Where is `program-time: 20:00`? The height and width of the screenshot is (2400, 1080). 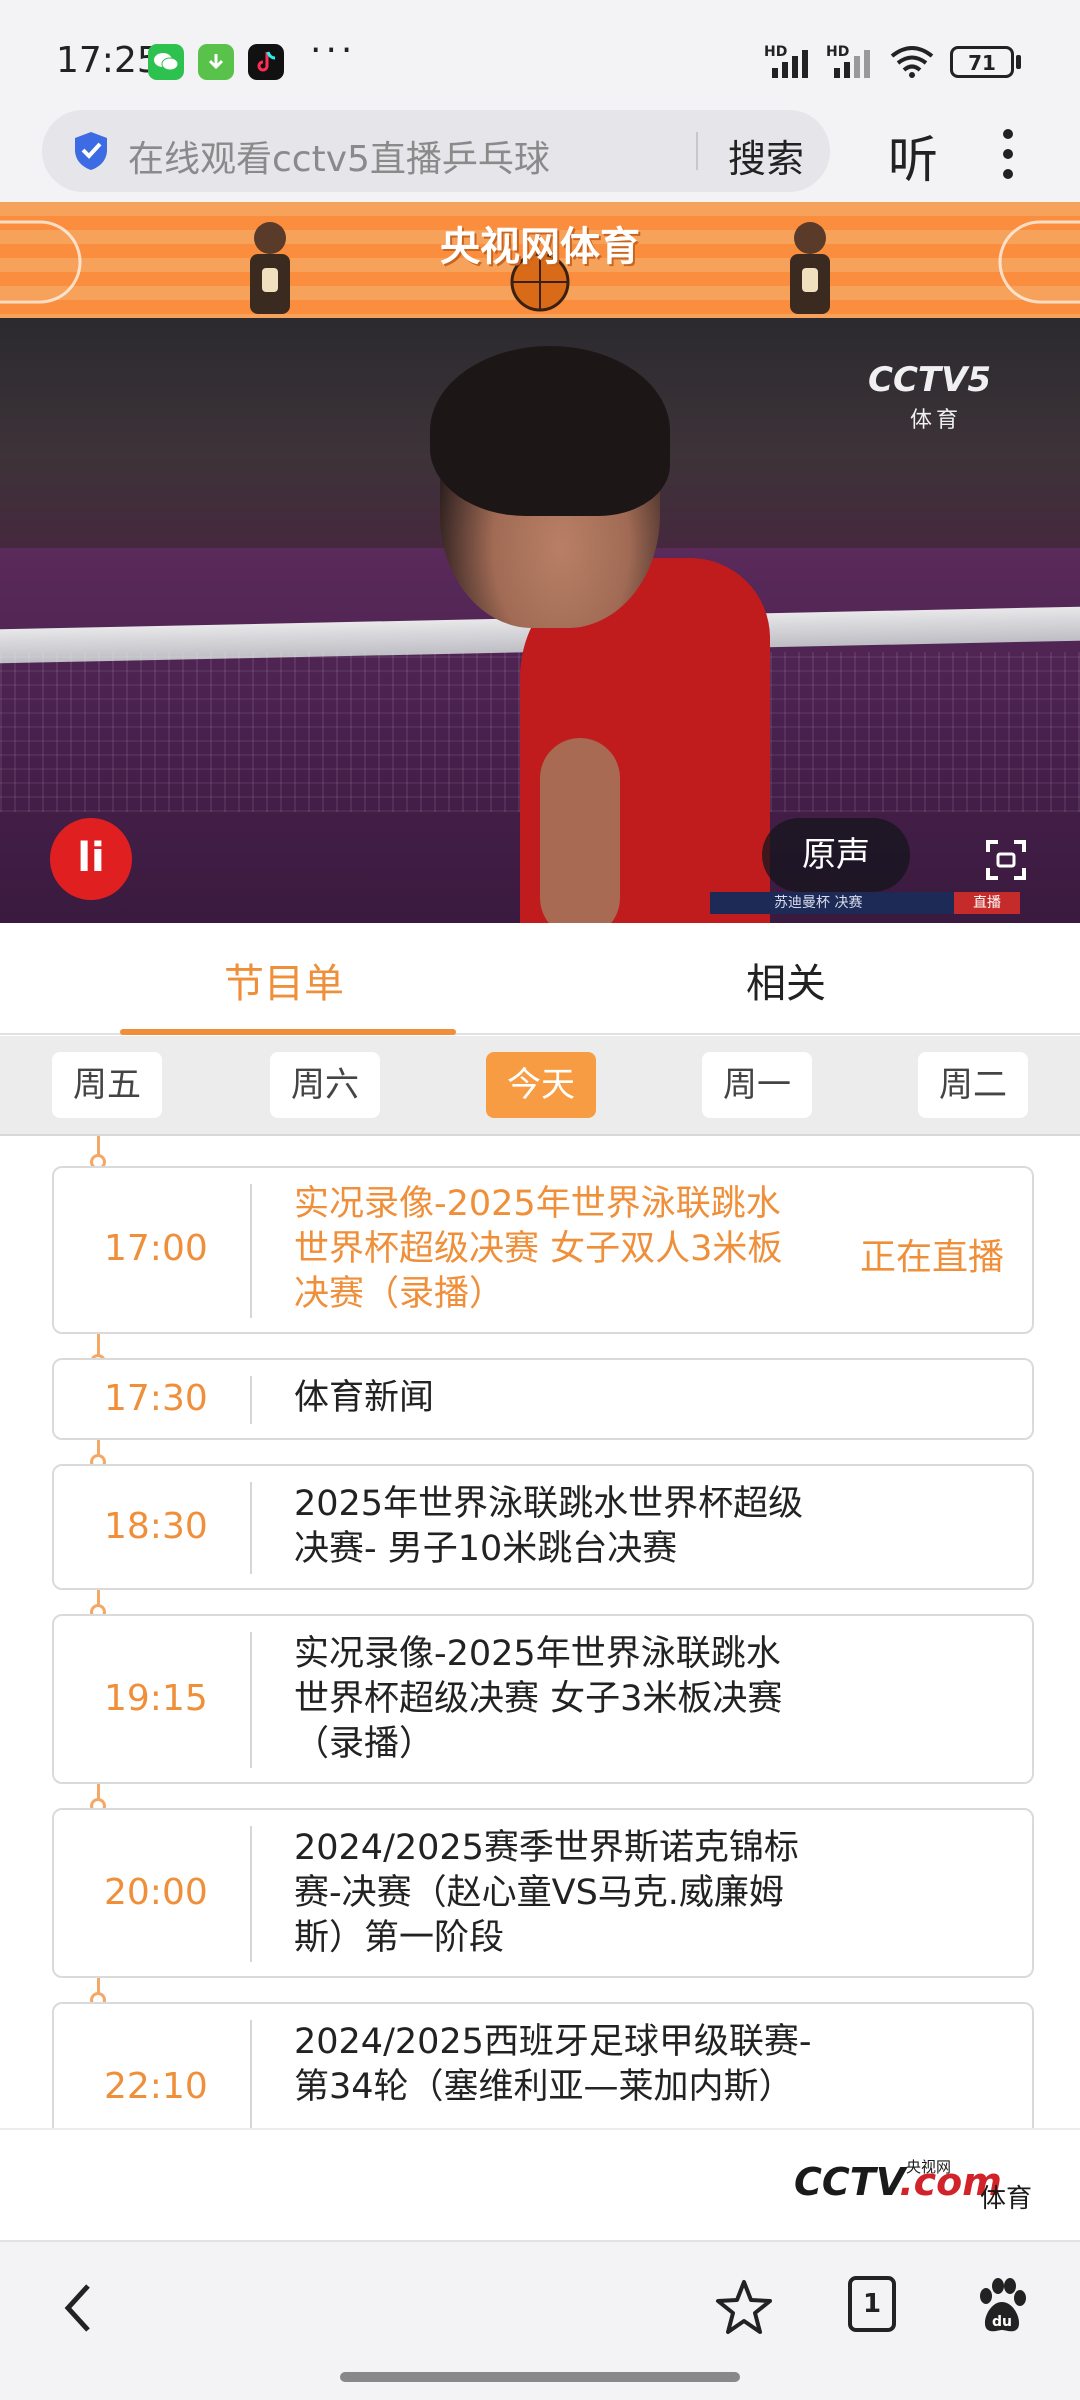
program-time: 20:00 is located at coordinates (156, 1892).